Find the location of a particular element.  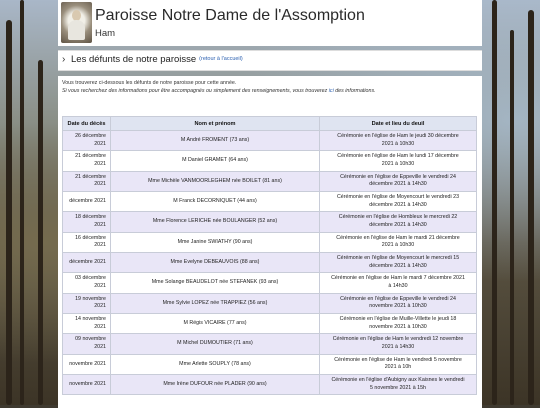

death-date-line1: 03 décembre is located at coordinates (90, 278).